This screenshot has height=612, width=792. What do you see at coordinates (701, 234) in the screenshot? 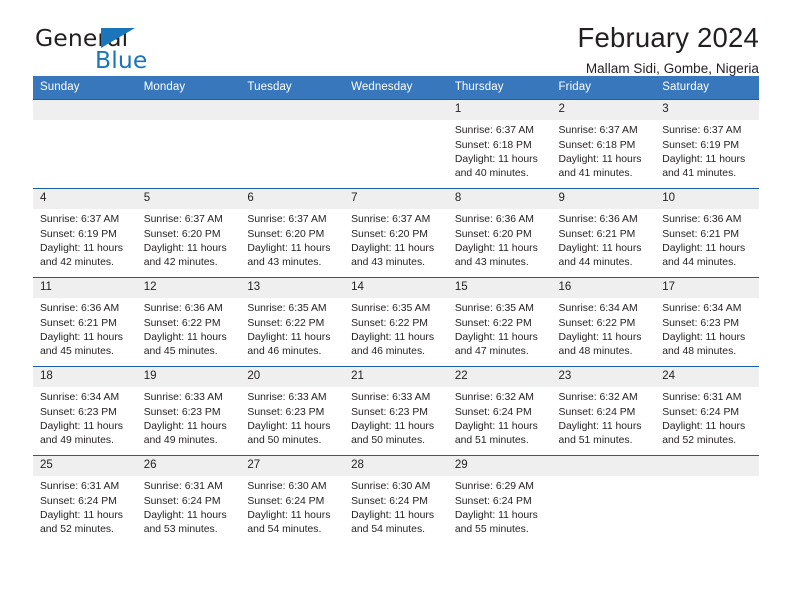
I see `sunset-text: Sunset: 6:21 PM` at bounding box center [701, 234].